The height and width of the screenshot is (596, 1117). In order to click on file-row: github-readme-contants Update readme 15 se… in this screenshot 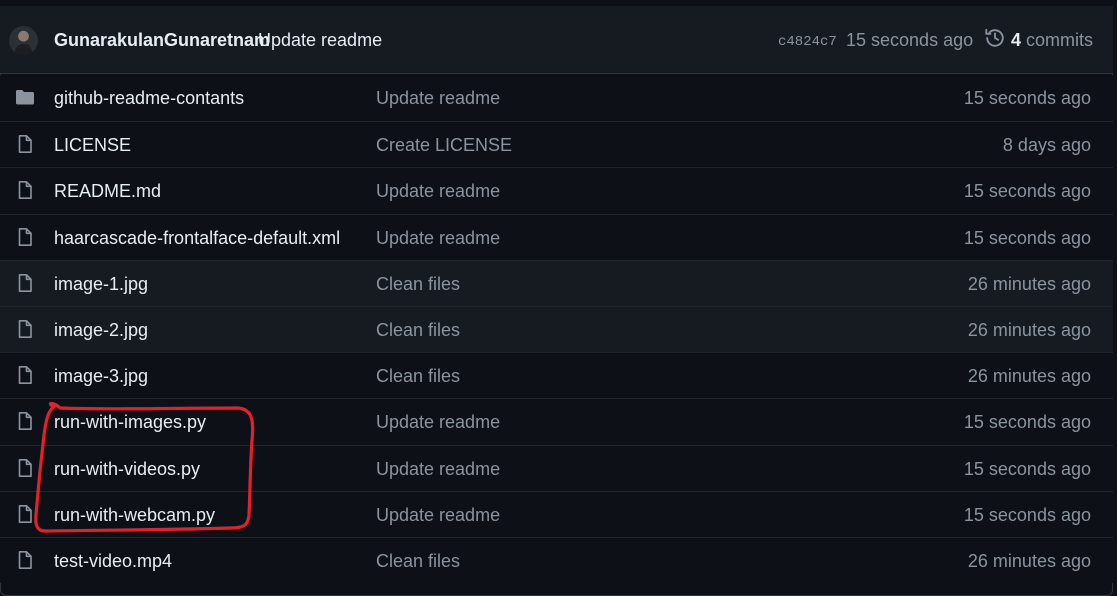, I will do `click(556, 98)`.